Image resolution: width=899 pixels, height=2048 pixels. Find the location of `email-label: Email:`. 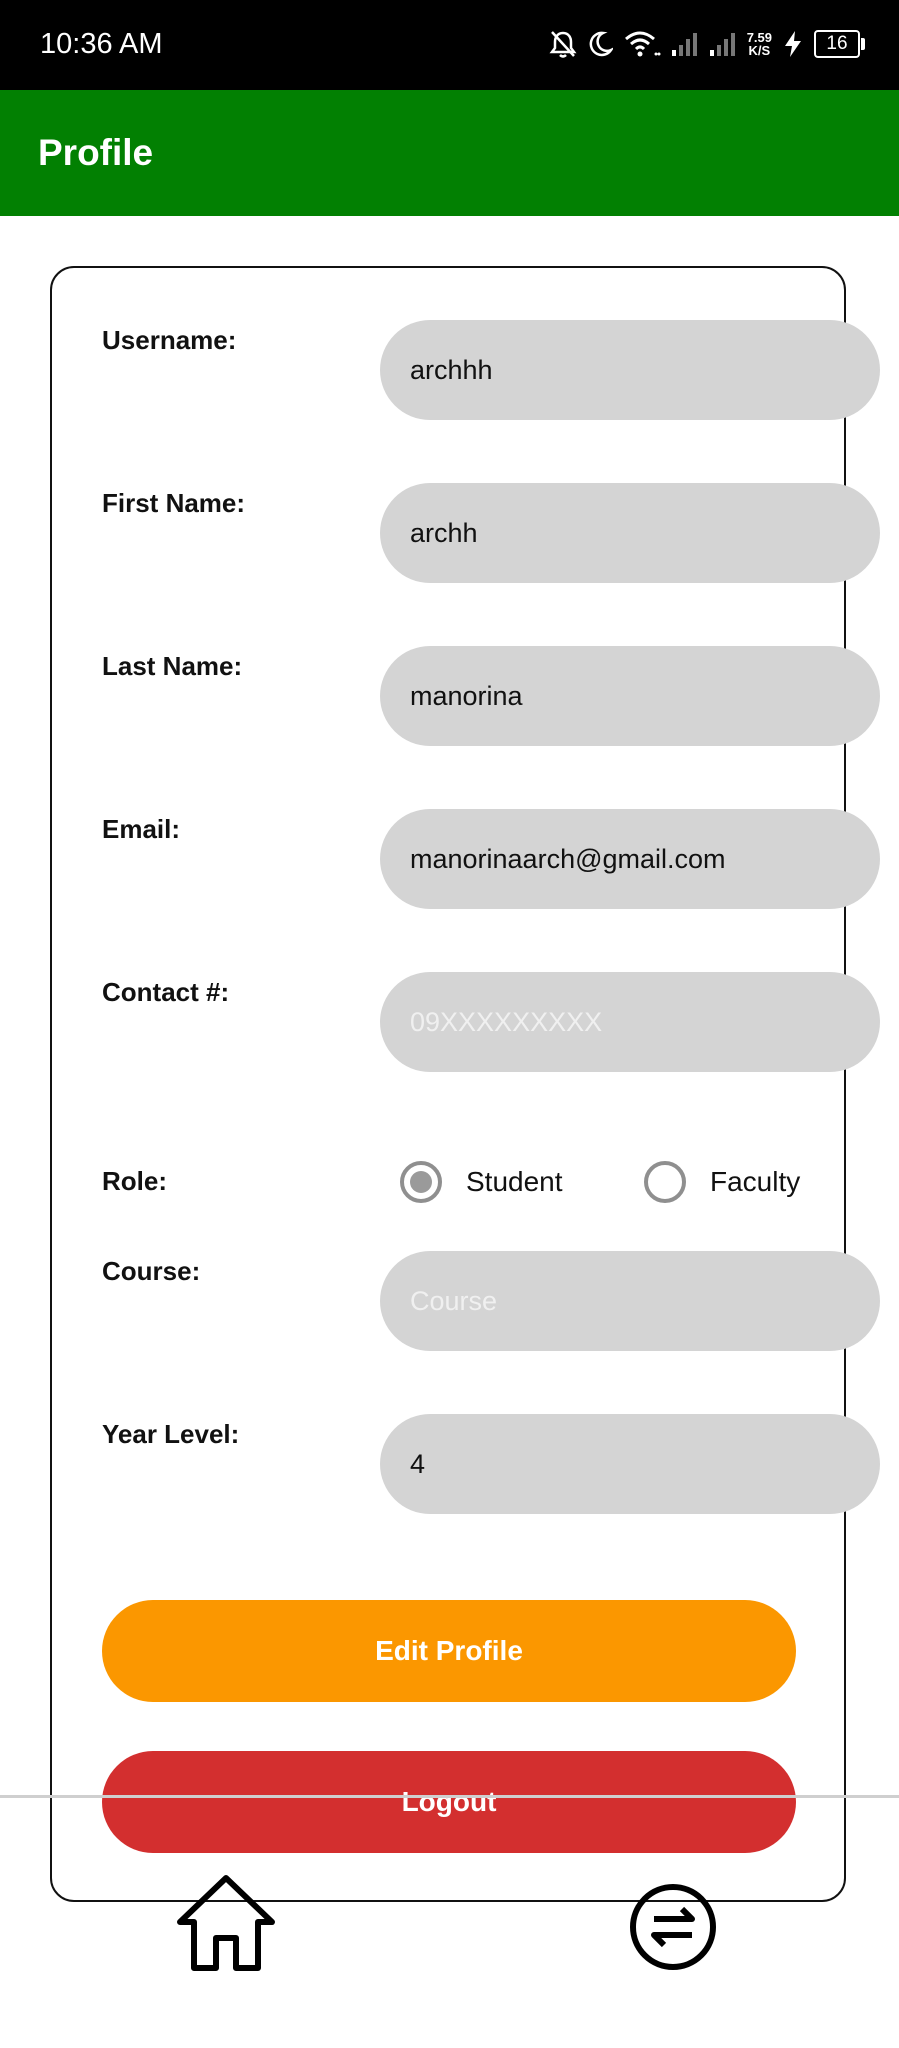

email-label: Email: is located at coordinates (141, 829).